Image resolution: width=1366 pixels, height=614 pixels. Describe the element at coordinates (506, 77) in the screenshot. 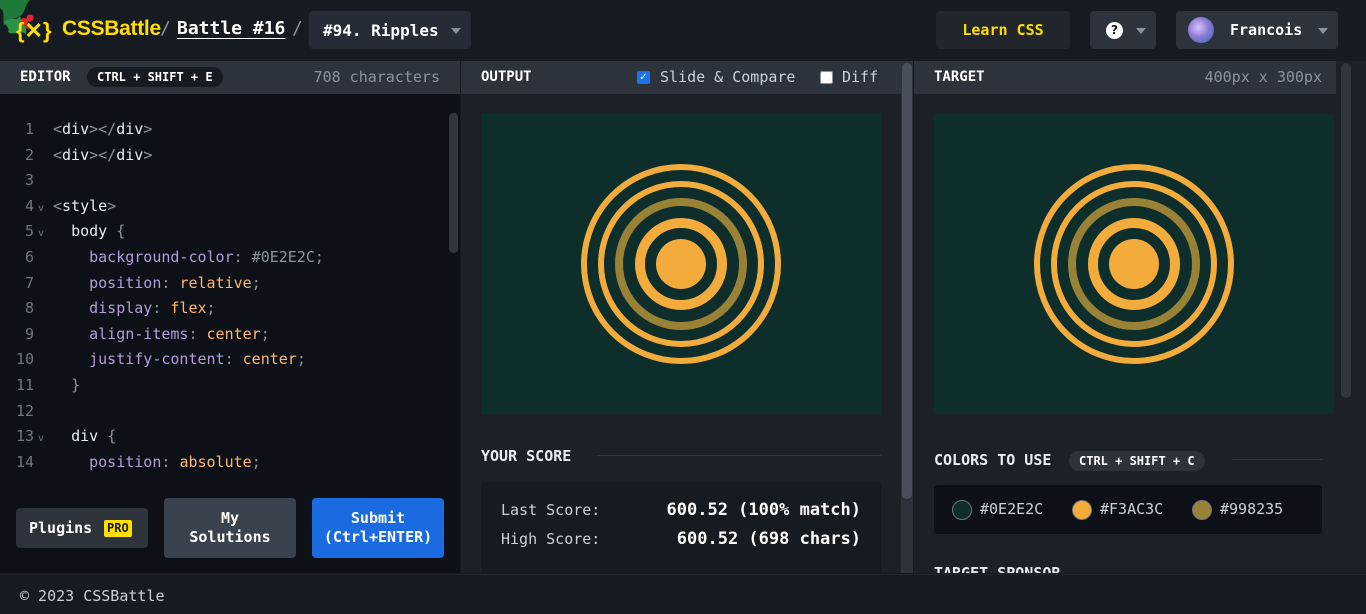

I see `output-title: OUTPUT` at that location.